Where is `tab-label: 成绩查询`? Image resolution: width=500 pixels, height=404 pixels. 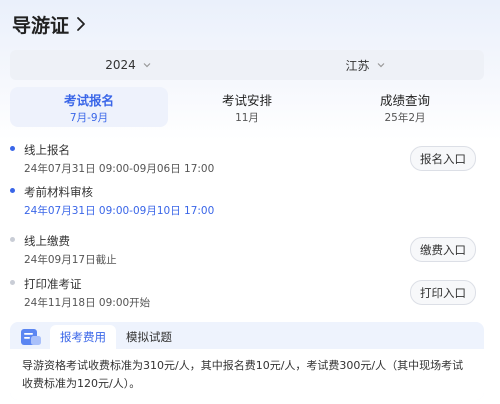
tab-label: 成绩查询 is located at coordinates (404, 100).